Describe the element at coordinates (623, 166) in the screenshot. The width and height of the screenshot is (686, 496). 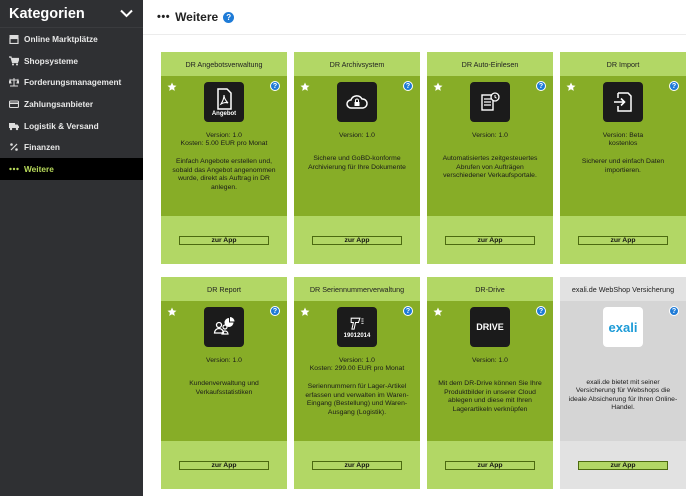
I see `app-description: Sicherer und einfach Daten importieren.` at that location.